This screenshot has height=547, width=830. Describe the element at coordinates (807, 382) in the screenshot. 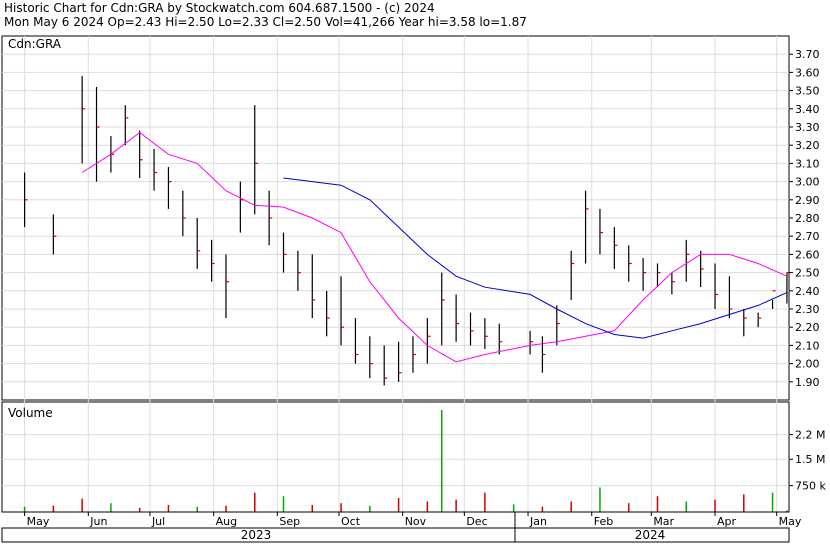

I see `price-tick-label: 1.90` at that location.